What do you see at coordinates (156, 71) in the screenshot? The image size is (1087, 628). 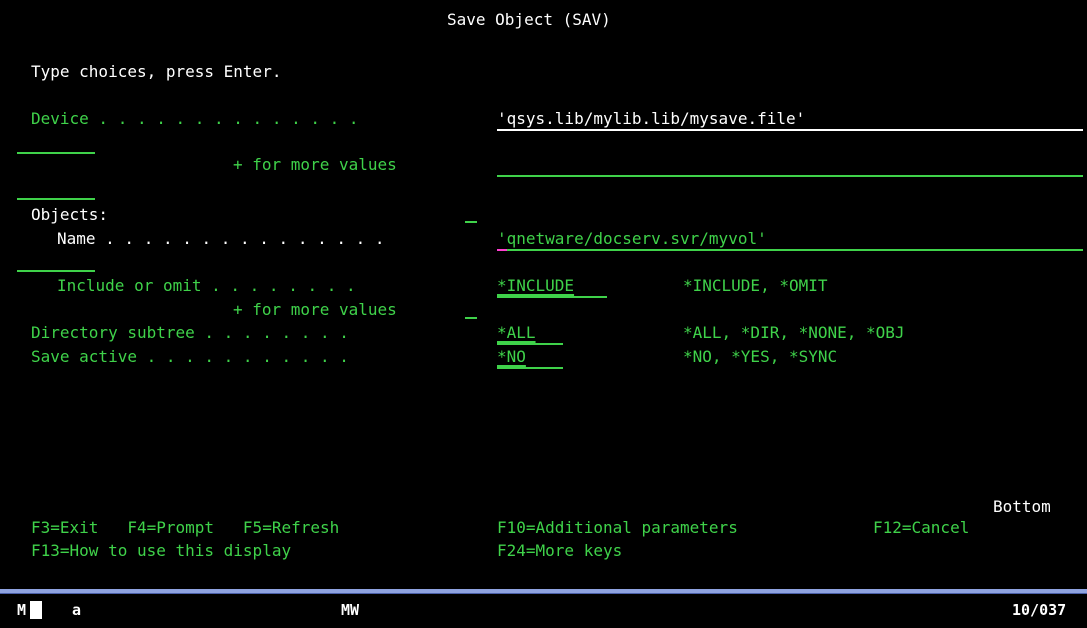 I see `instructions-text: Type choices, press Enter.` at bounding box center [156, 71].